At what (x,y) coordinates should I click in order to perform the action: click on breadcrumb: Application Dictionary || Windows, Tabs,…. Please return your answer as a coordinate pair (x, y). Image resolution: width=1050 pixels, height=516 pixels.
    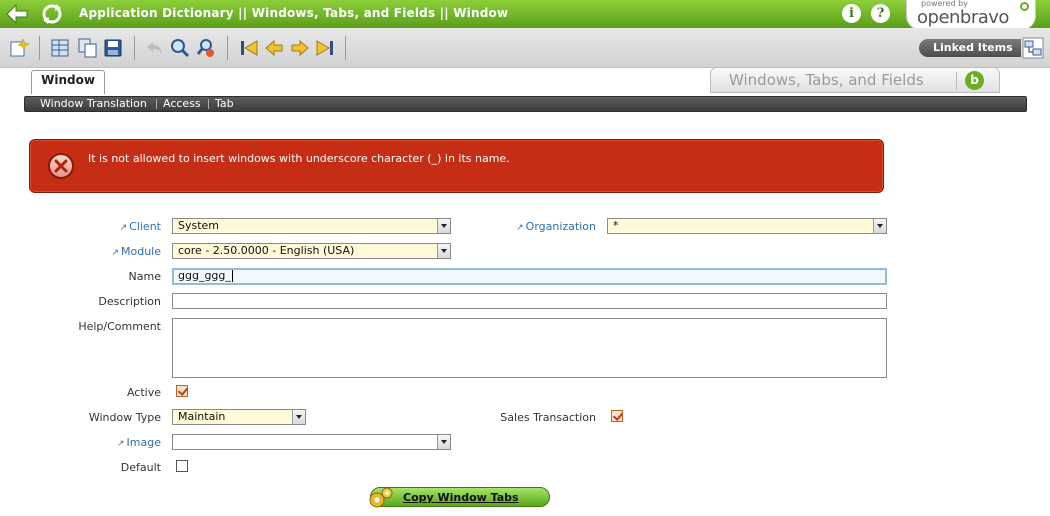
    Looking at the image, I should click on (294, 13).